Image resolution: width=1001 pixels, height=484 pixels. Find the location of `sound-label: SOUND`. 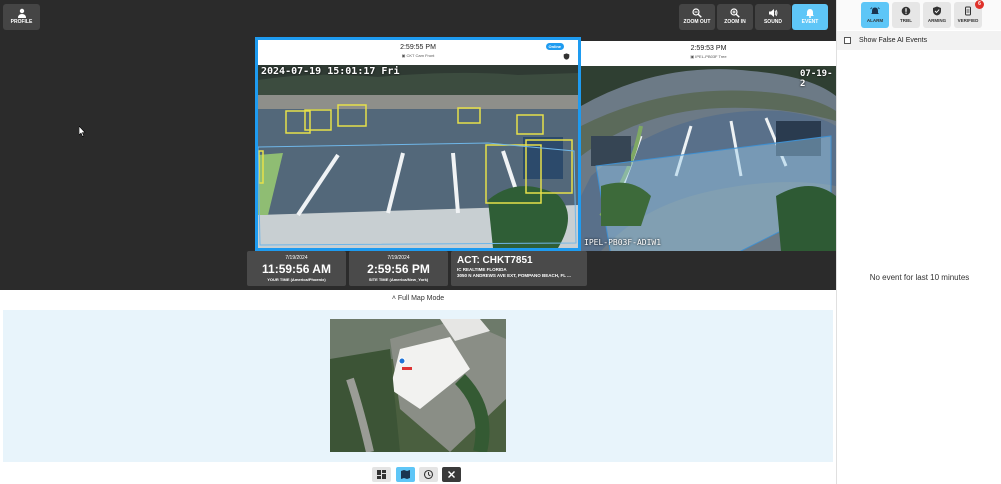

sound-label: SOUND is located at coordinates (773, 22).